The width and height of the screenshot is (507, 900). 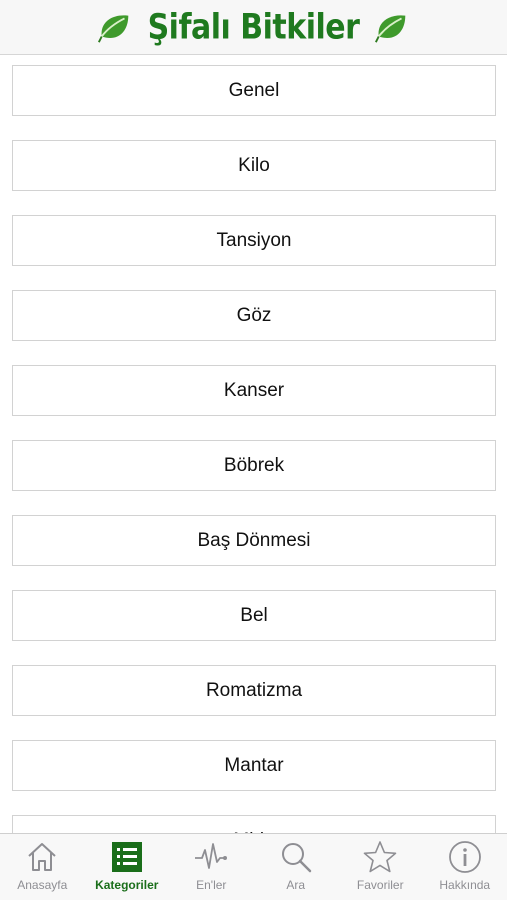 I want to click on tab-favoriler: Favoriler, so click(x=380, y=867).